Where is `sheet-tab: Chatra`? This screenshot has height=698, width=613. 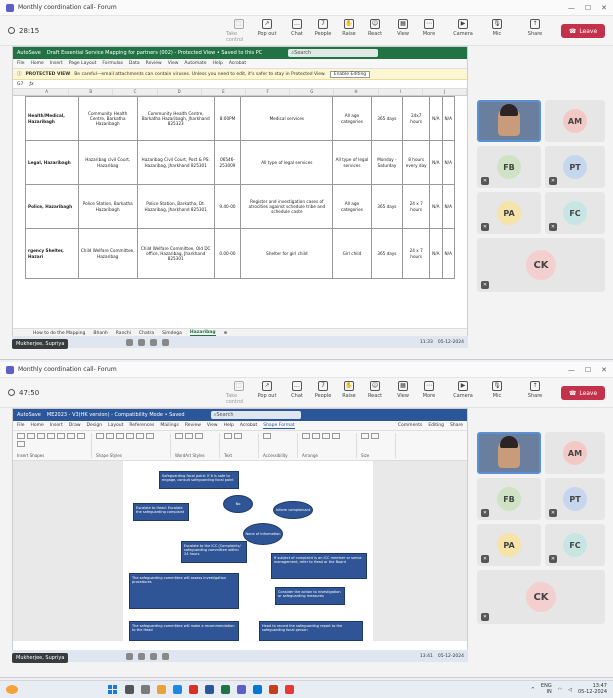
sheet-tab: Chatra is located at coordinates (146, 333).